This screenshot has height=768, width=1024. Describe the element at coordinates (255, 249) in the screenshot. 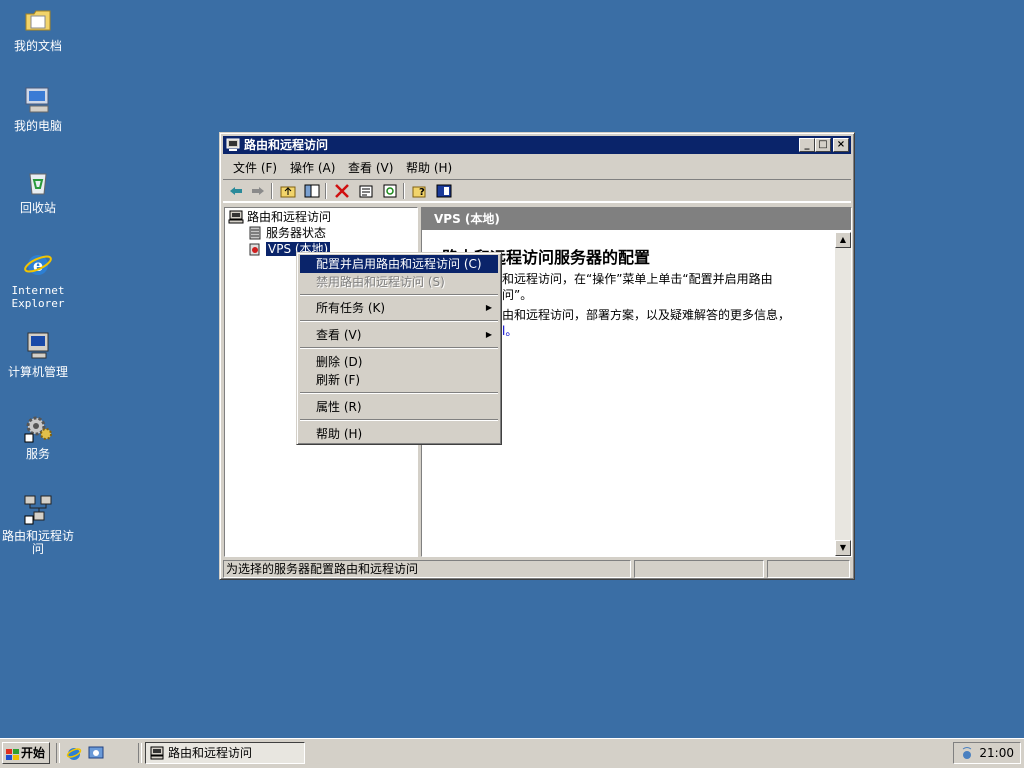

I see `server-stopped-icon` at that location.